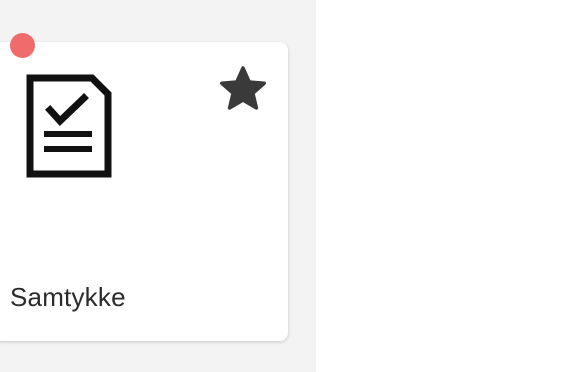  What do you see at coordinates (69, 126) in the screenshot?
I see `document-check-icon` at bounding box center [69, 126].